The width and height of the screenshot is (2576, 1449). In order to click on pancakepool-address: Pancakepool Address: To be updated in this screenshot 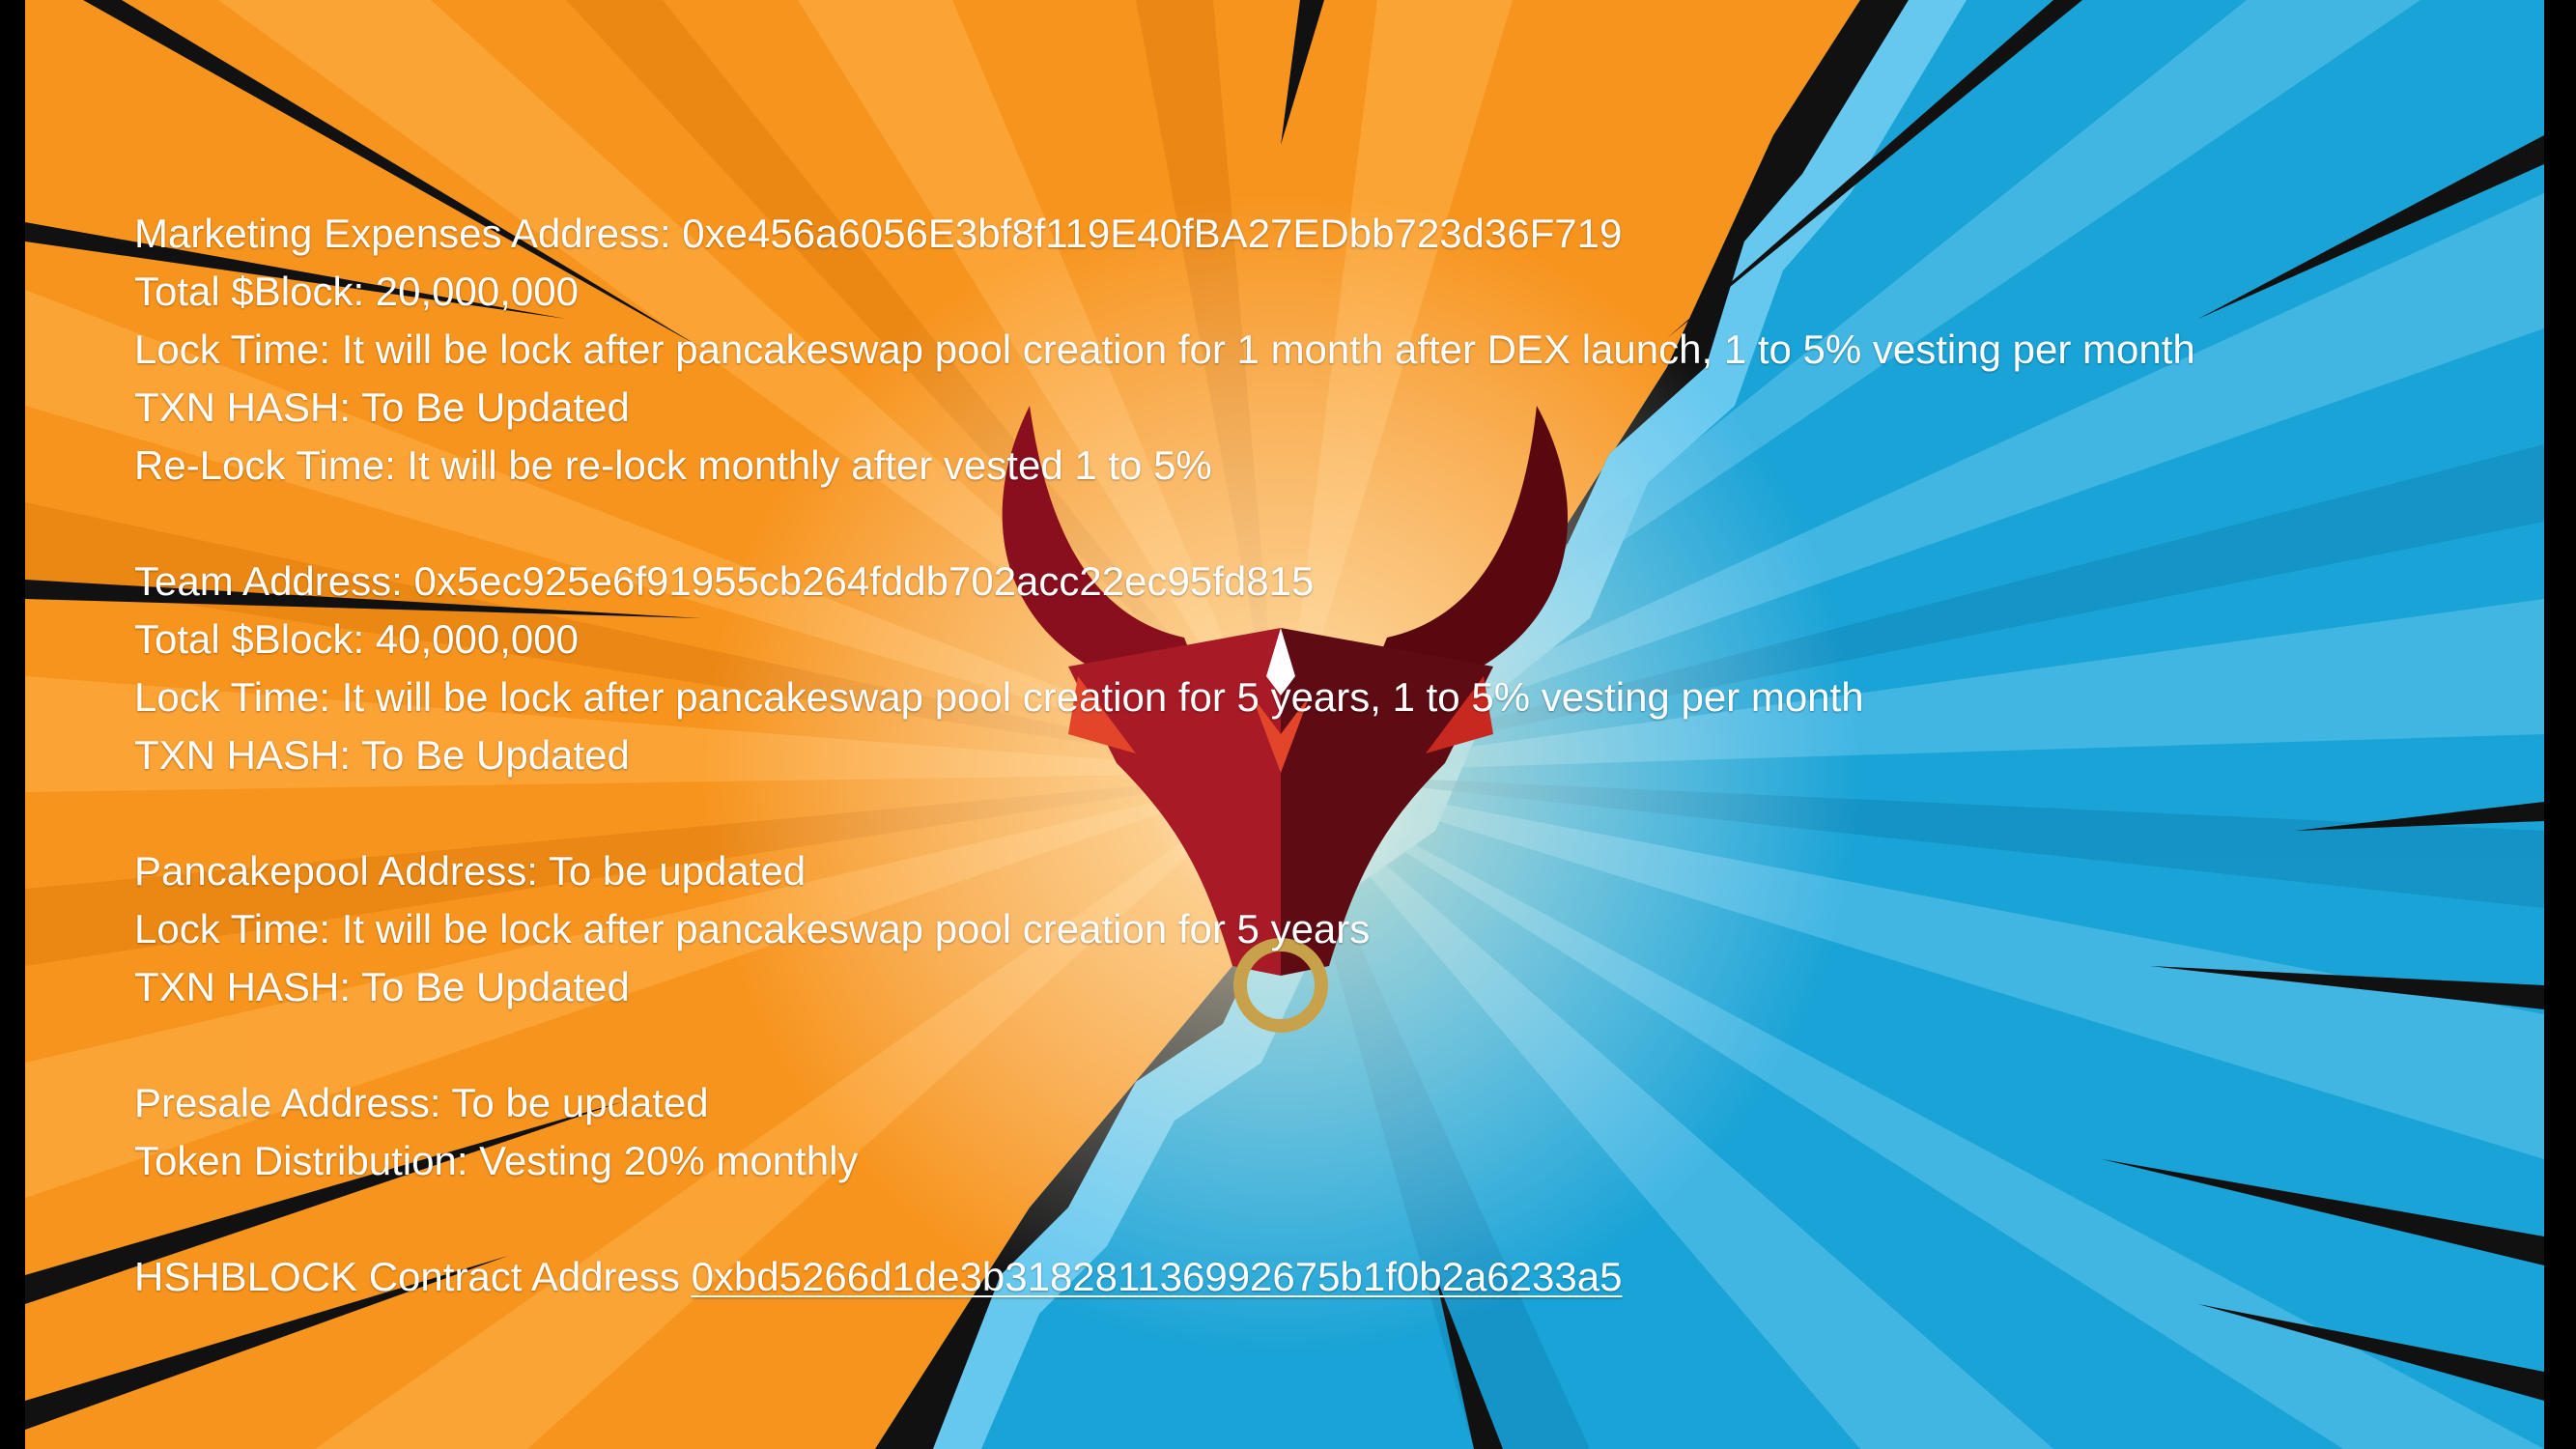, I will do `click(470, 871)`.